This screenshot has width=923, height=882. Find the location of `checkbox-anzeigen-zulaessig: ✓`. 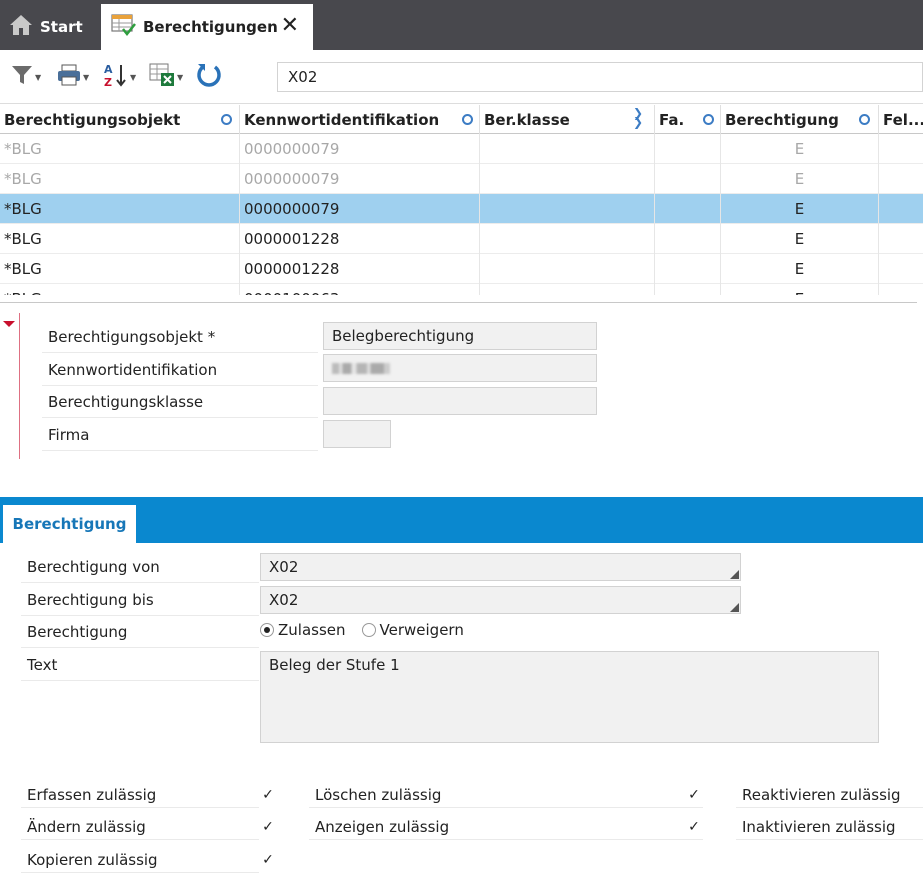

checkbox-anzeigen-zulaessig: ✓ is located at coordinates (694, 827).